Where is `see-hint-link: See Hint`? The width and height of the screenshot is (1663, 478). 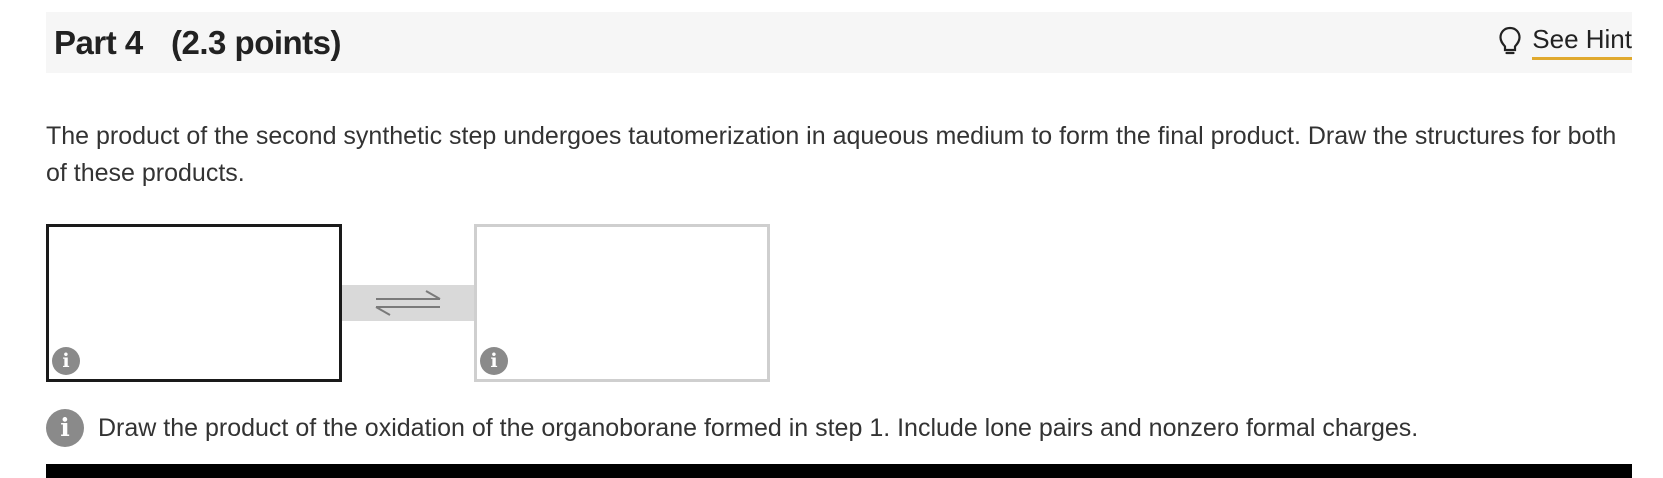 see-hint-link: See Hint is located at coordinates (1565, 44).